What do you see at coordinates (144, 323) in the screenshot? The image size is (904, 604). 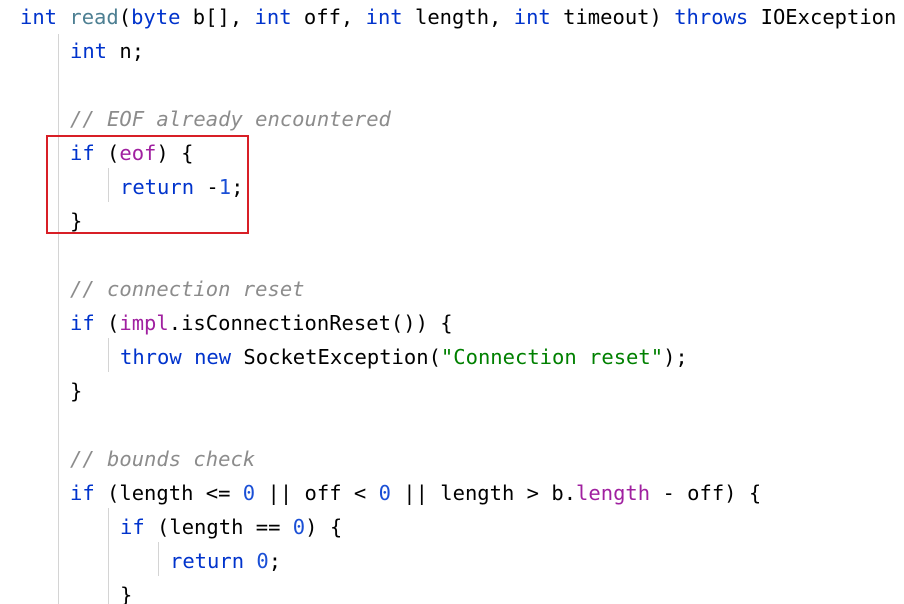 I see `code-token: impl` at bounding box center [144, 323].